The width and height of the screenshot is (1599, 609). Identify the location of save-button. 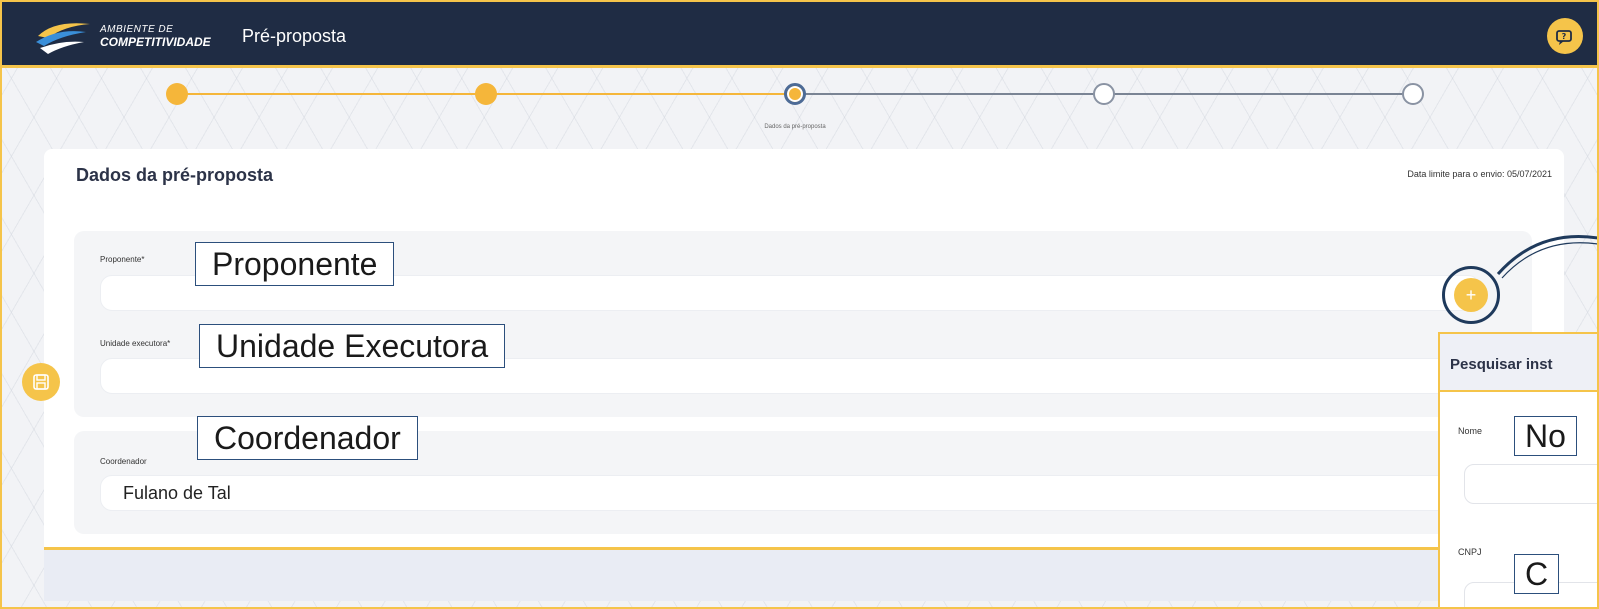
(41, 382).